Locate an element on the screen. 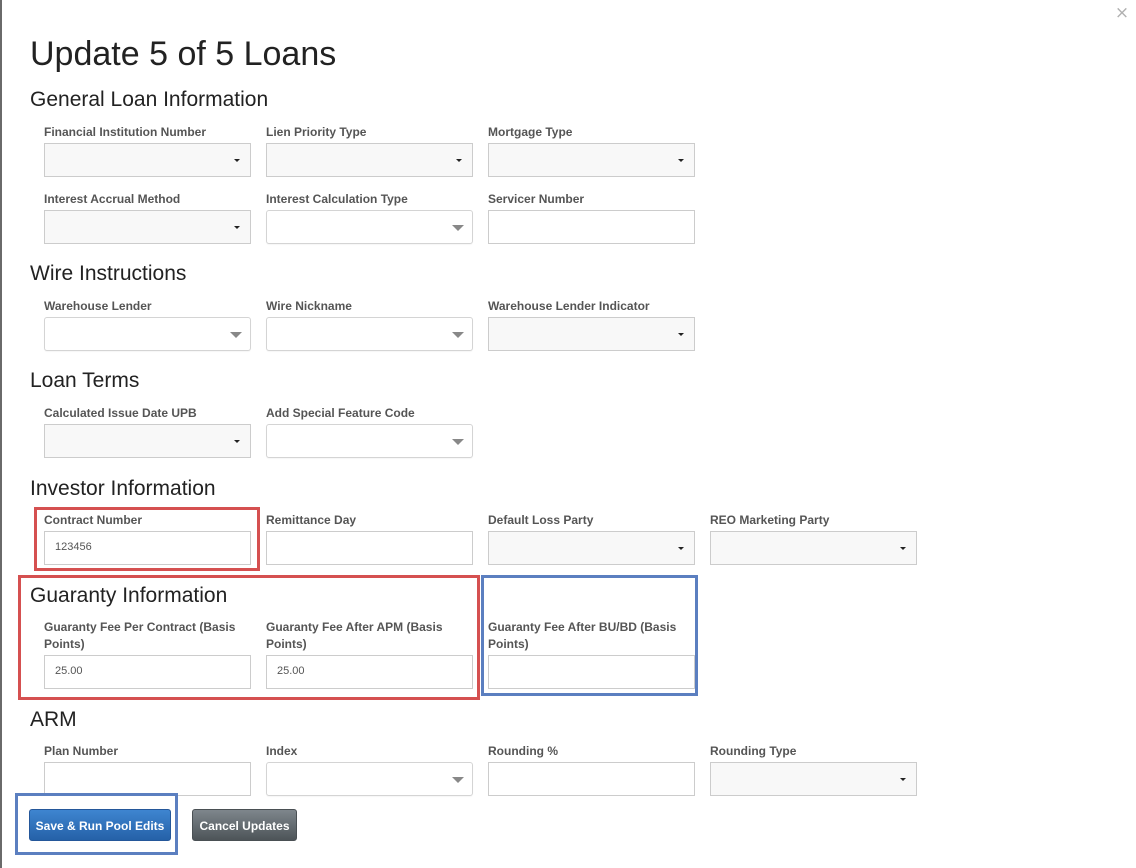 The height and width of the screenshot is (868, 1136). interest-calculation-type-dropdown is located at coordinates (369, 227).